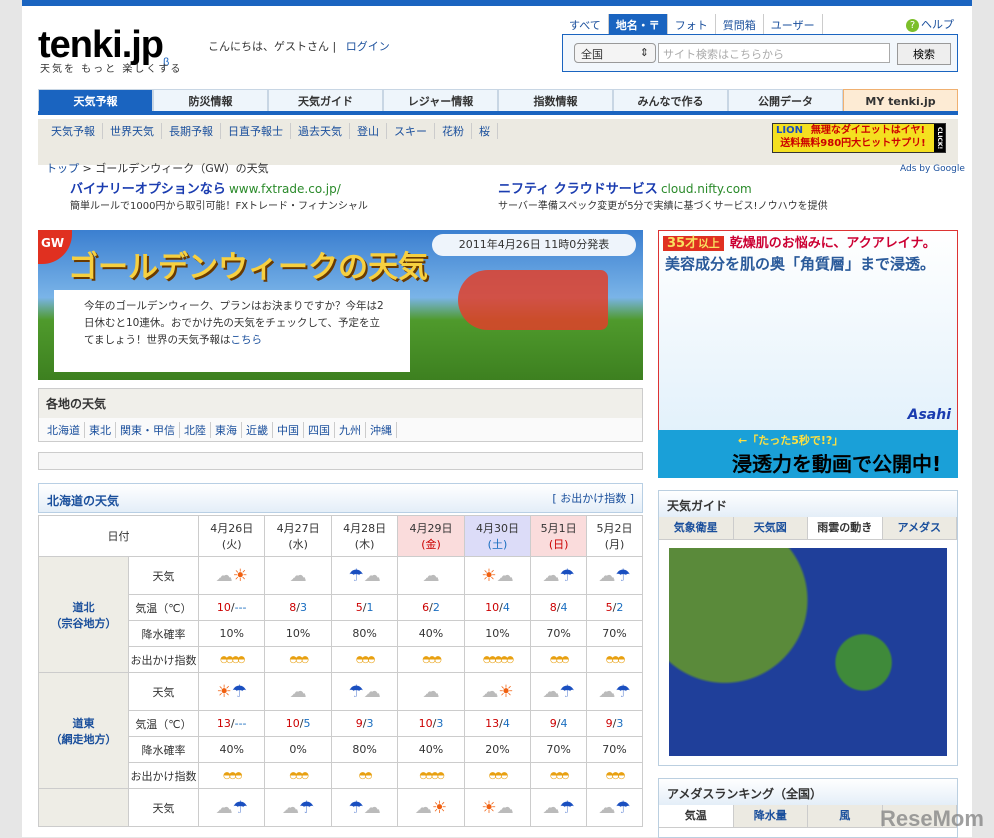 The width and height of the screenshot is (994, 838). I want to click on temperature-cell: 5/2, so click(614, 607).